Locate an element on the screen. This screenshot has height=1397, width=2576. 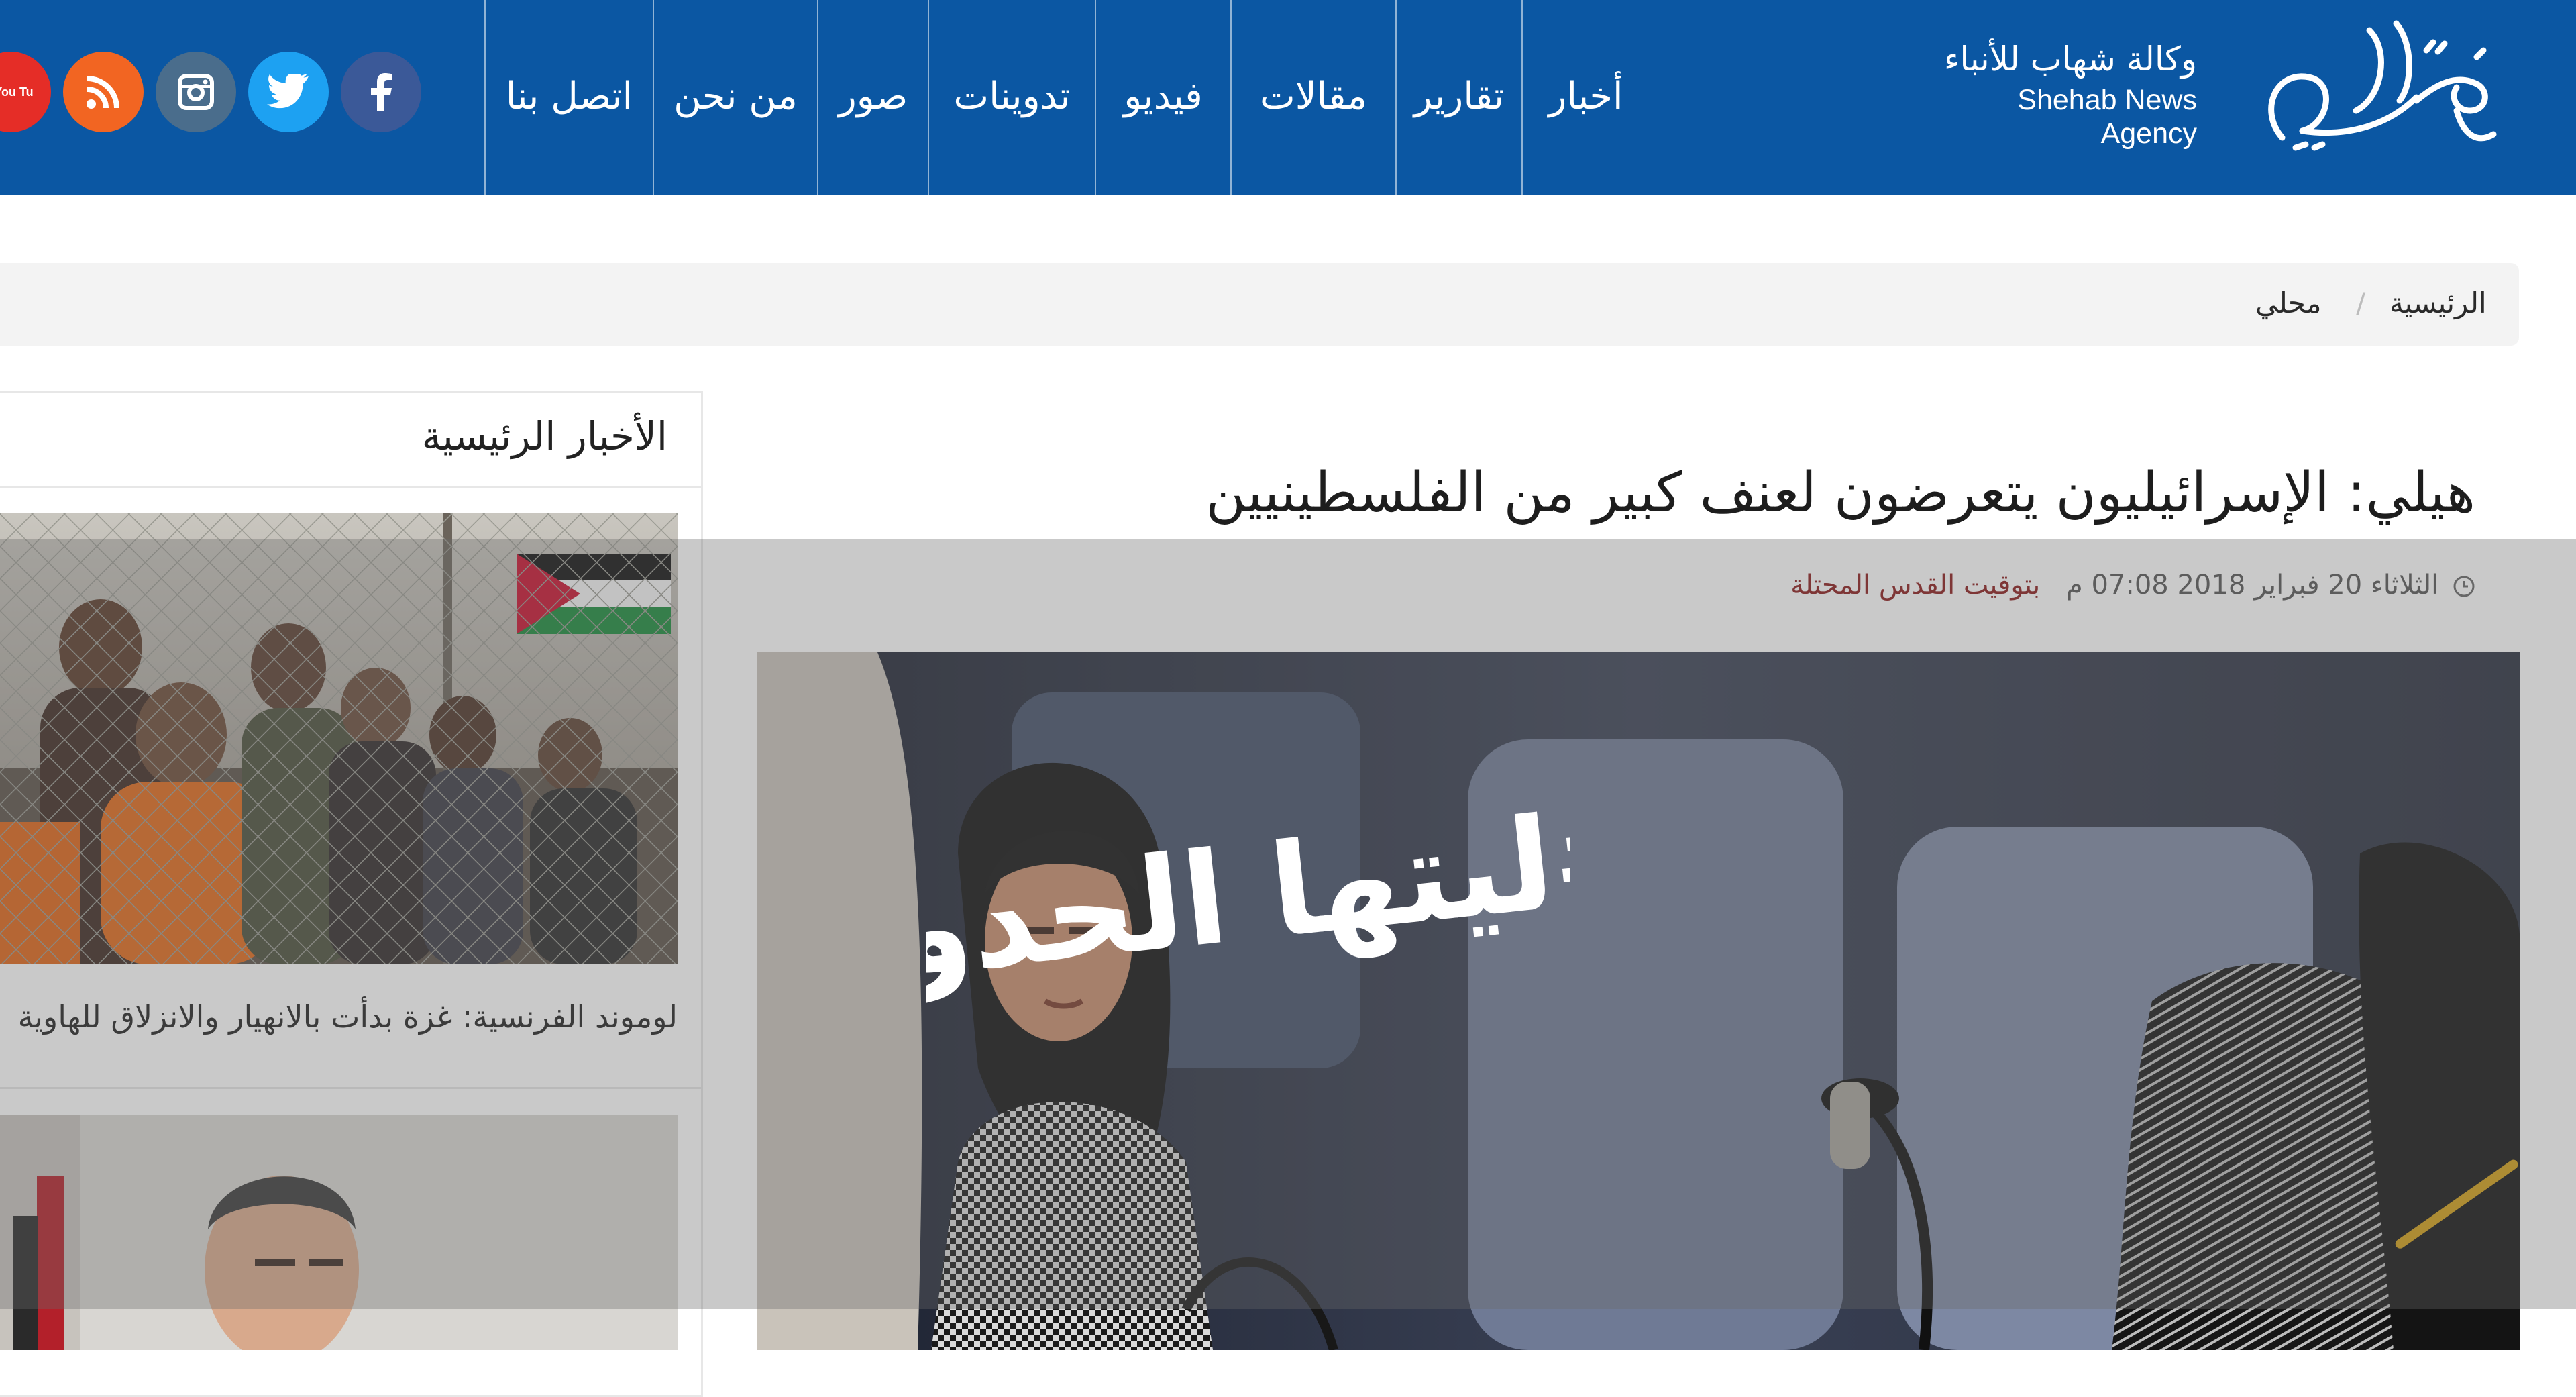
rss-icon is located at coordinates (103, 93).